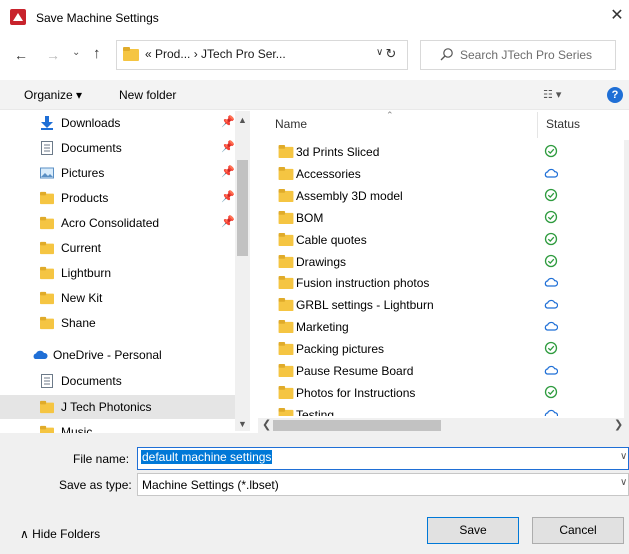 This screenshot has height=554, width=629. I want to click on sidebar-item: Current, so click(117, 248).